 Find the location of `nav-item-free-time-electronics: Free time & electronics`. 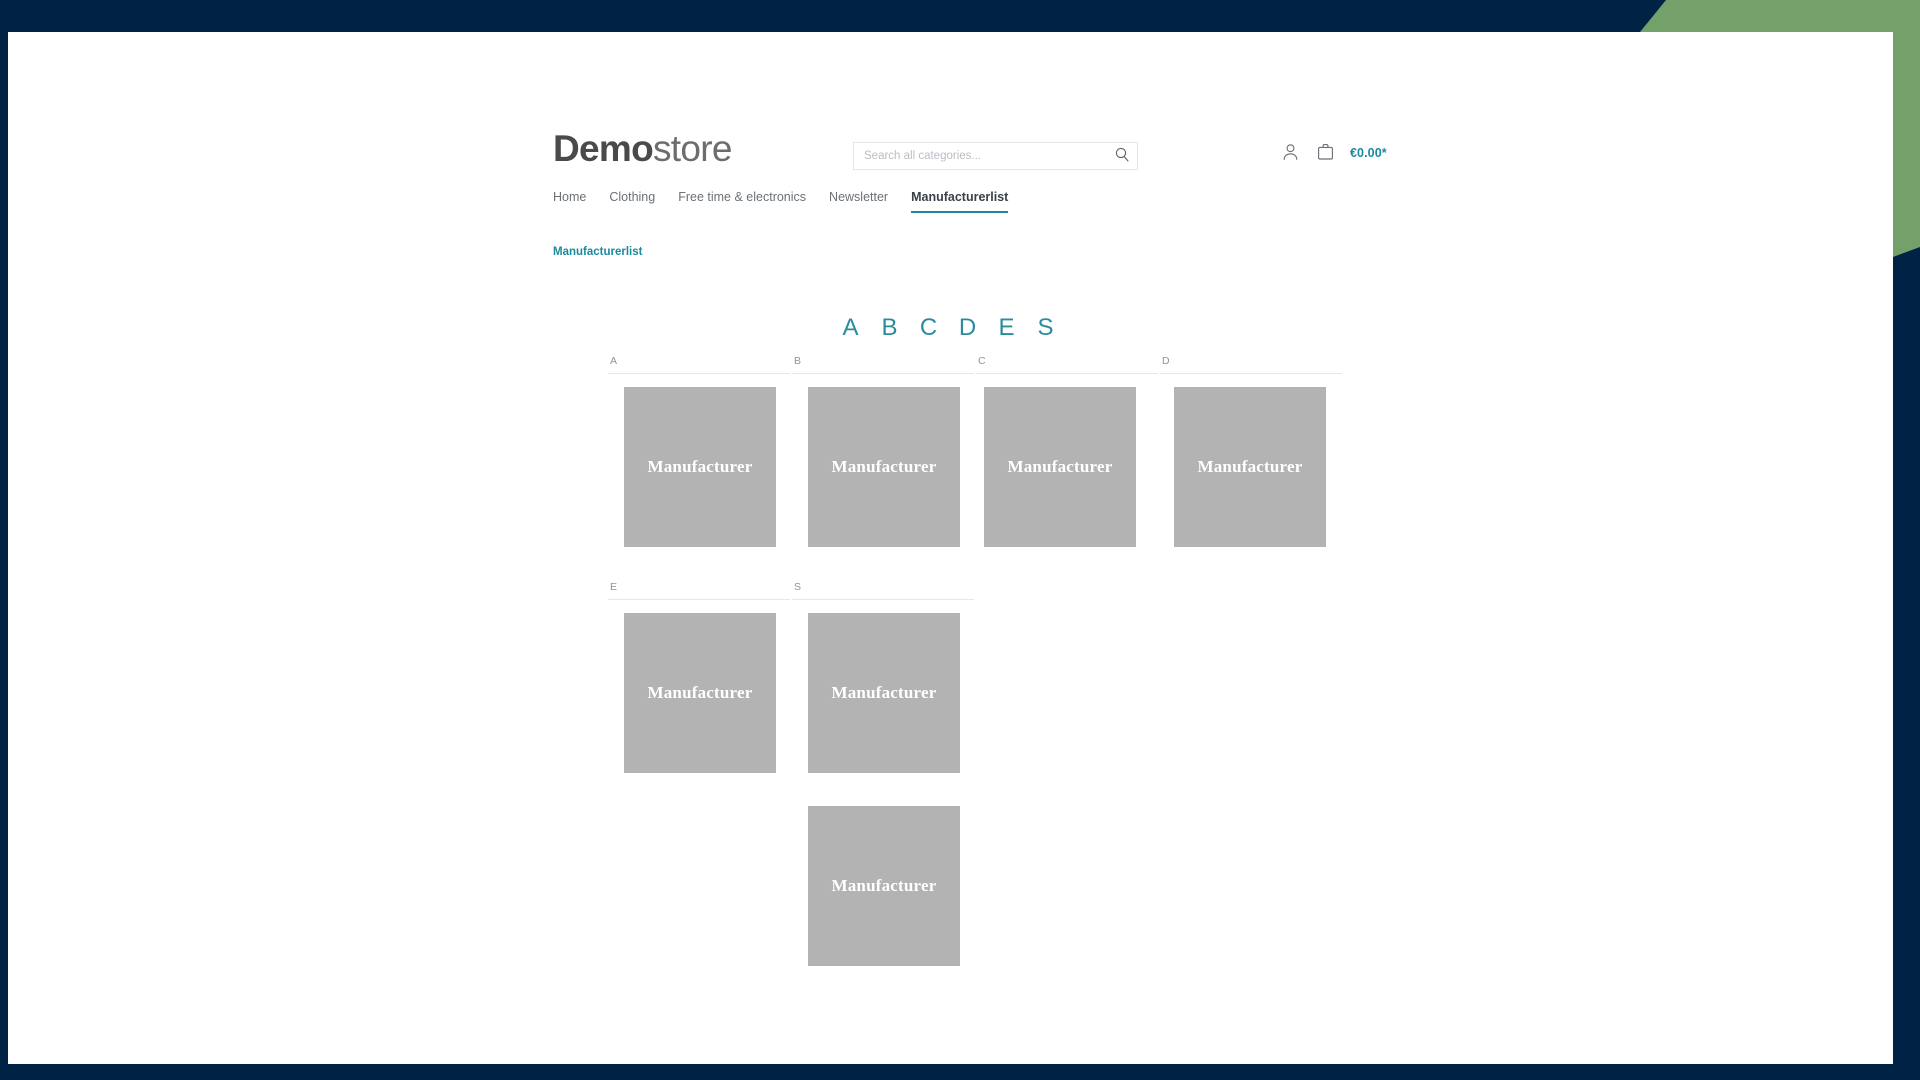

nav-item-free-time-electronics: Free time & electronics is located at coordinates (742, 200).